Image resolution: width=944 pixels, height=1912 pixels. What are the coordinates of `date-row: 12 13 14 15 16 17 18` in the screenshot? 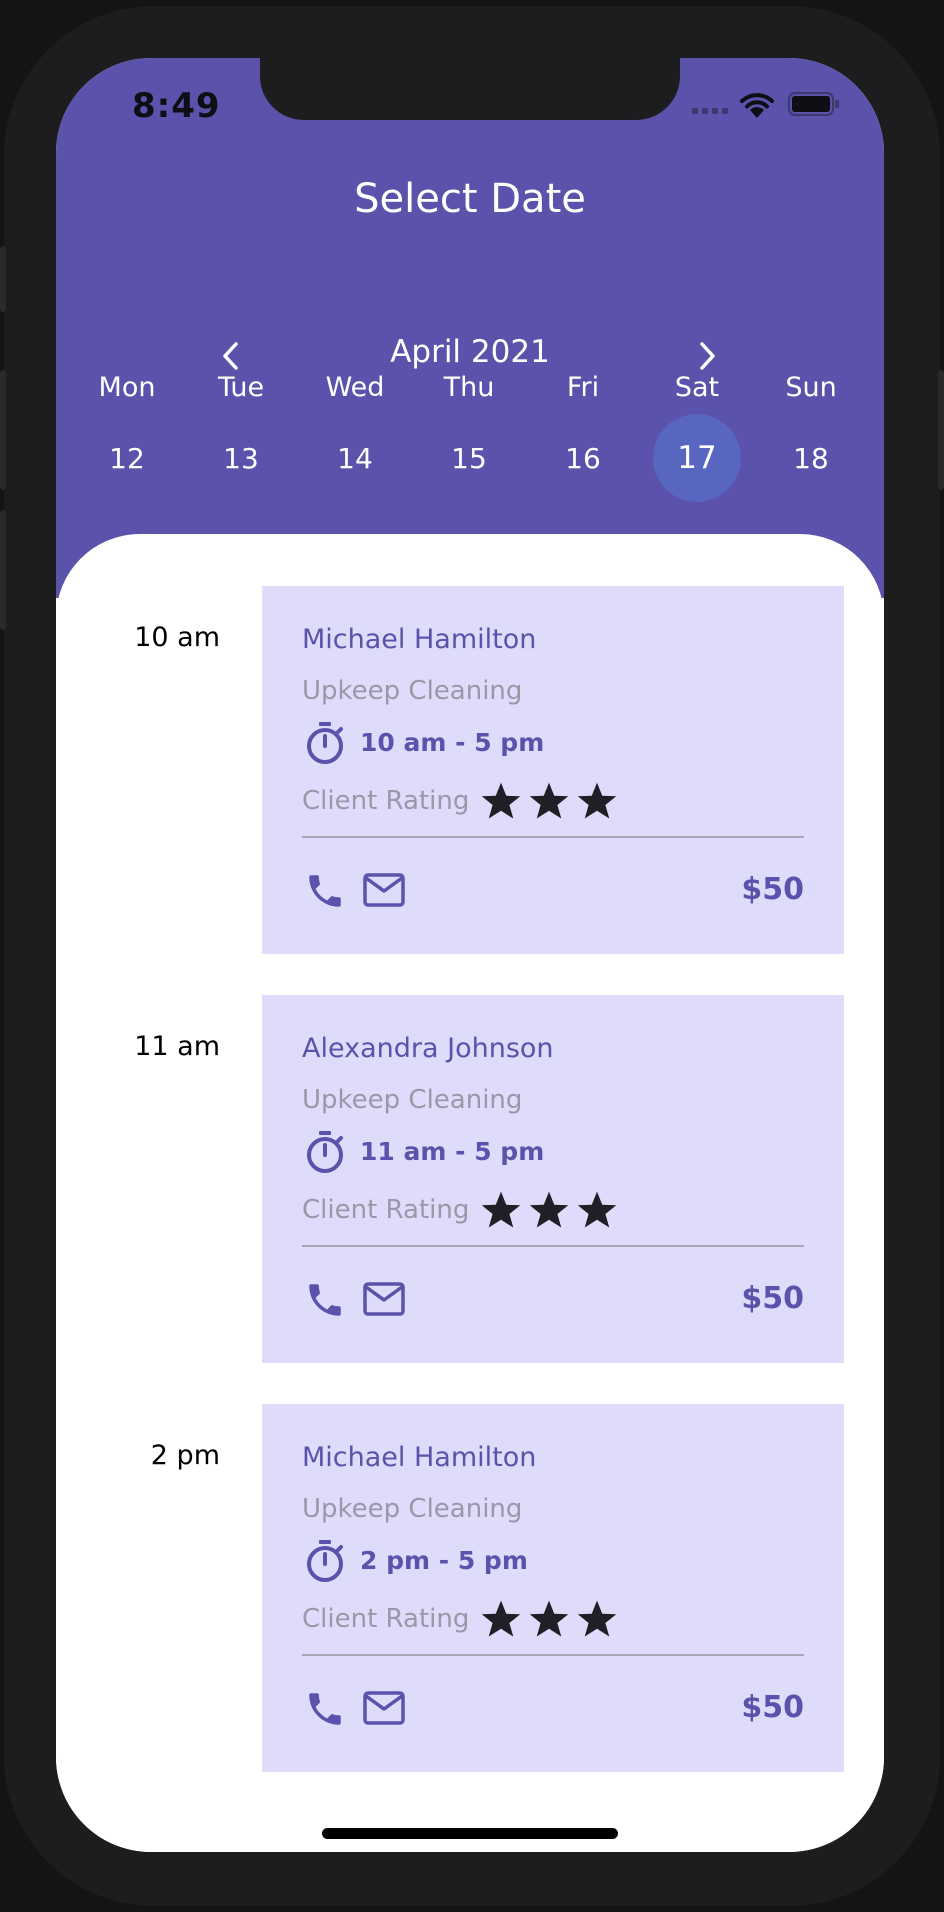 It's located at (469, 458).